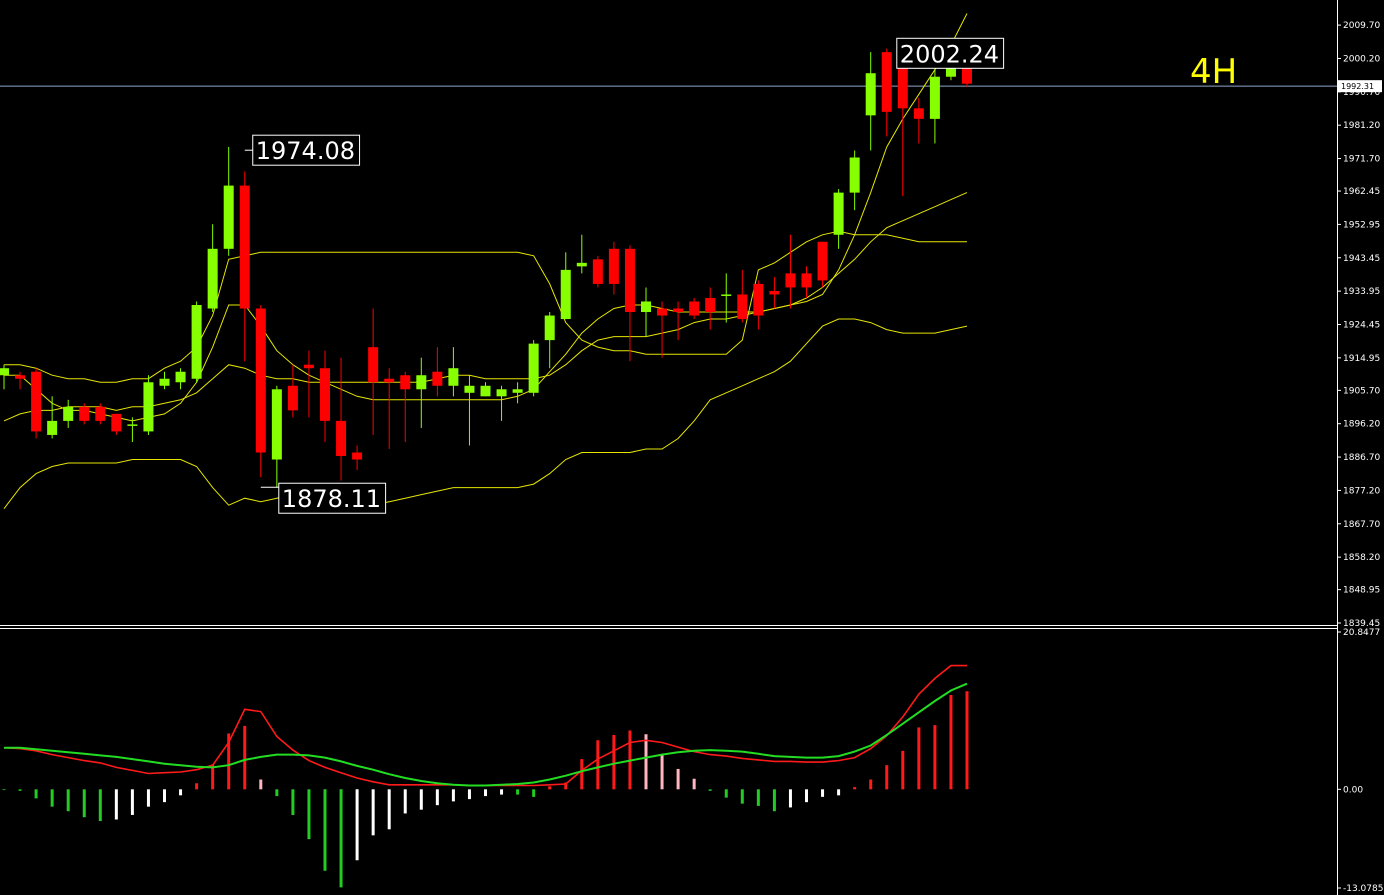 Image resolution: width=1384 pixels, height=895 pixels. What do you see at coordinates (1361, 325) in the screenshot?
I see `price-tick-label: 1924.45` at bounding box center [1361, 325].